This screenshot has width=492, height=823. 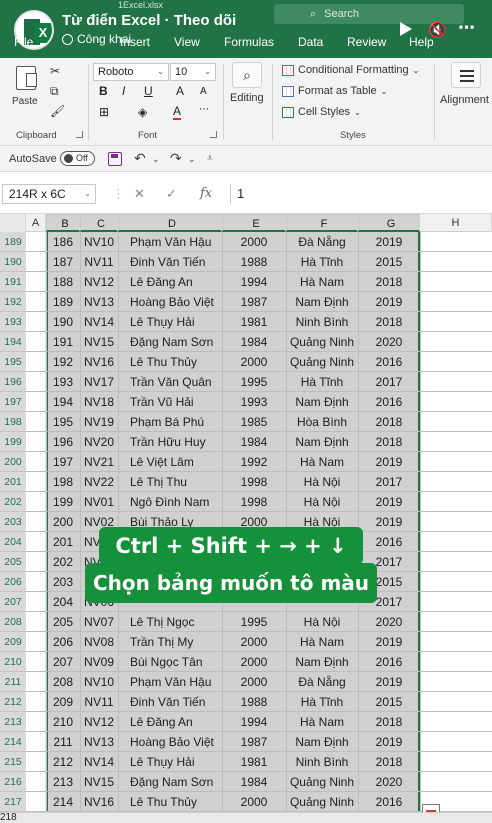 What do you see at coordinates (63, 782) in the screenshot?
I see `cell-b: 213` at bounding box center [63, 782].